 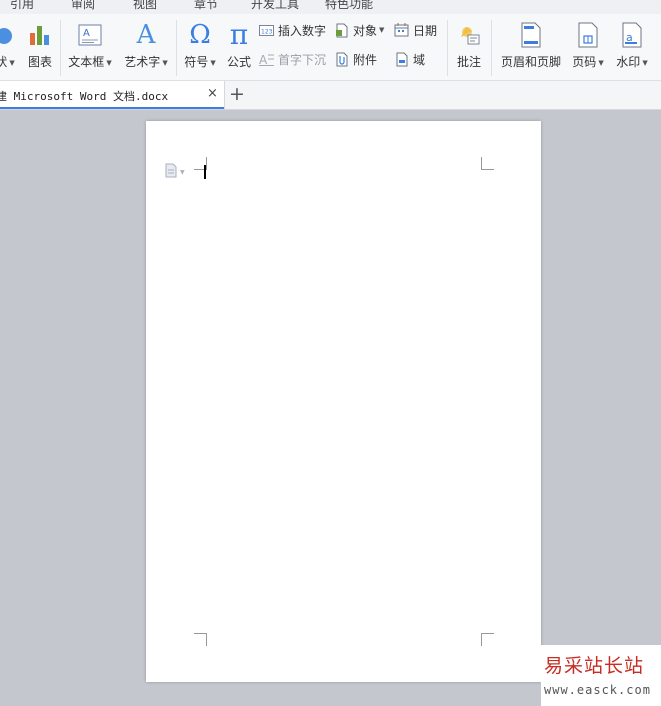 I want to click on watermark-button: a 水印 ▼, so click(x=632, y=48).